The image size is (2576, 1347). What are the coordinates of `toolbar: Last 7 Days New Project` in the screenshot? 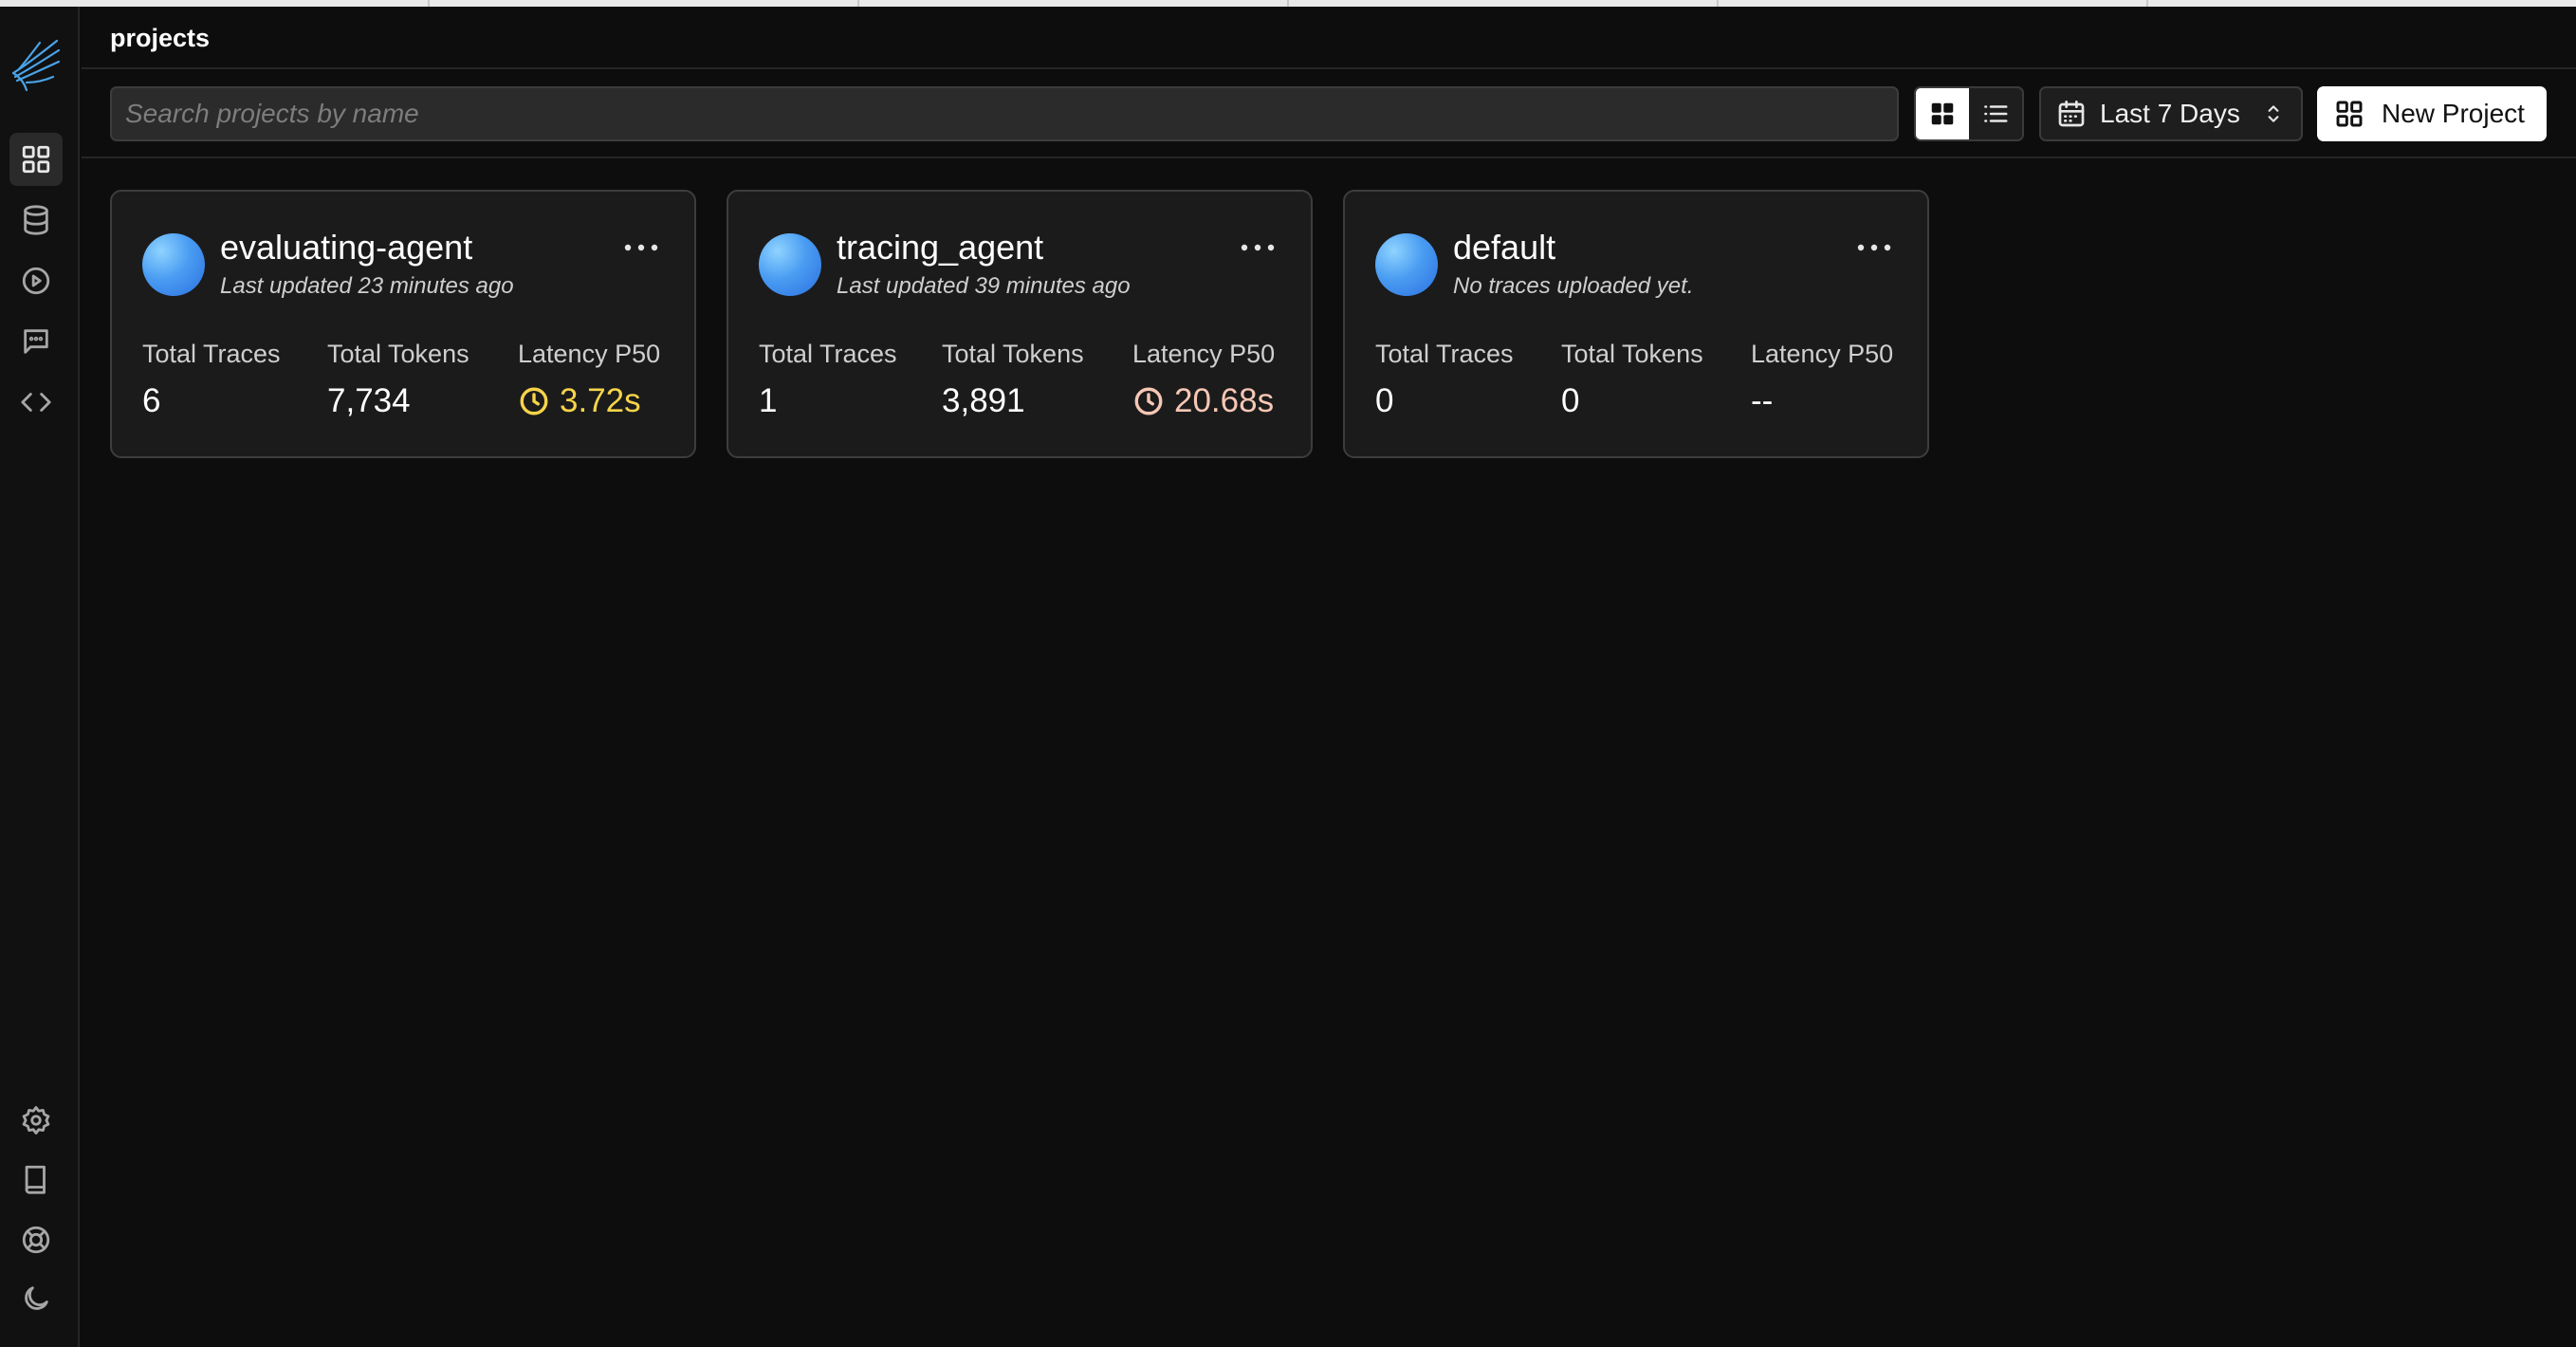 It's located at (1329, 113).